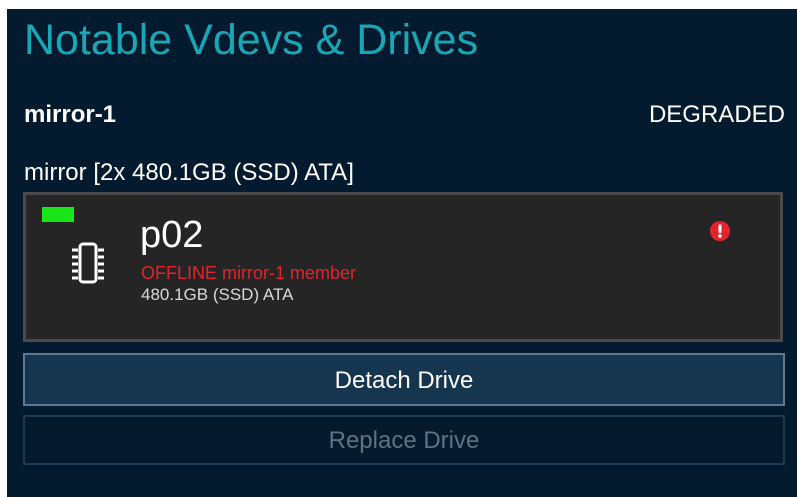  Describe the element at coordinates (404, 440) in the screenshot. I see `replace-drive-button: Replace Drive` at that location.